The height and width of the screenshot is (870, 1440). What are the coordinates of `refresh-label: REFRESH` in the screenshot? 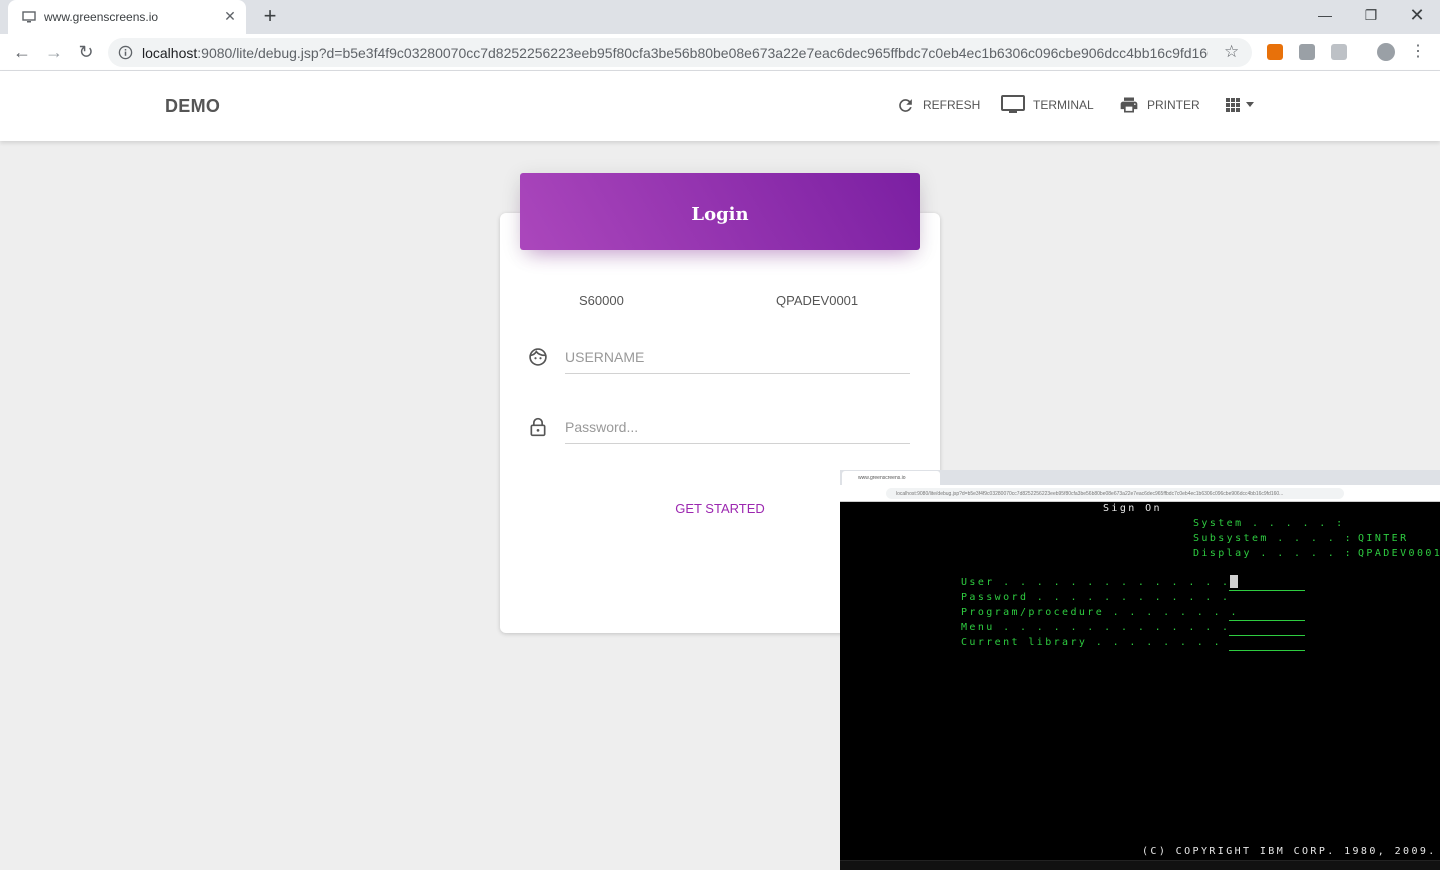 It's located at (952, 105).